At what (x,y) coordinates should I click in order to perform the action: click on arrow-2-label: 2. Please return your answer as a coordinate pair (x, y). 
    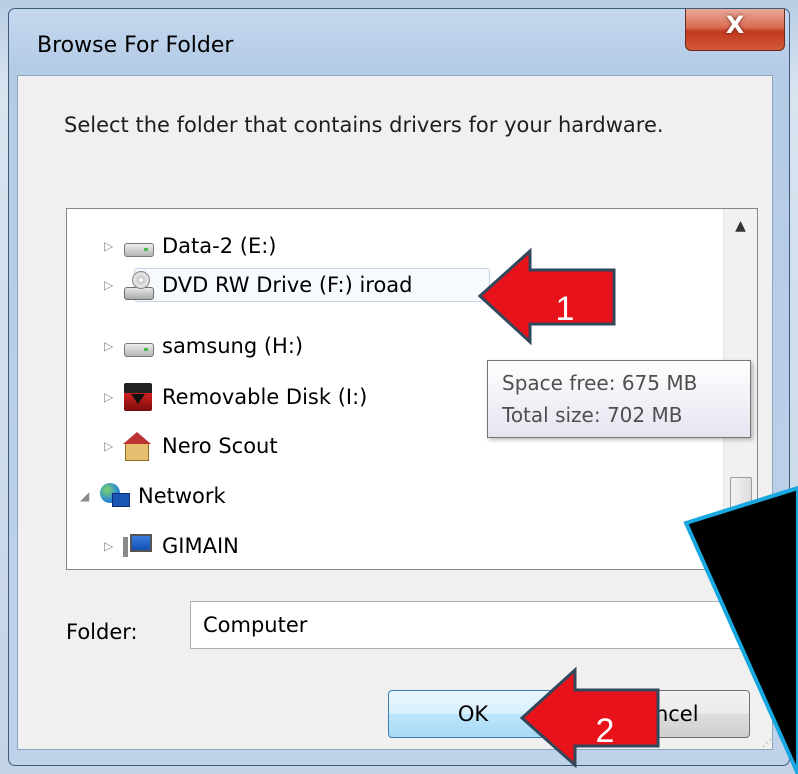
    Looking at the image, I should click on (605, 731).